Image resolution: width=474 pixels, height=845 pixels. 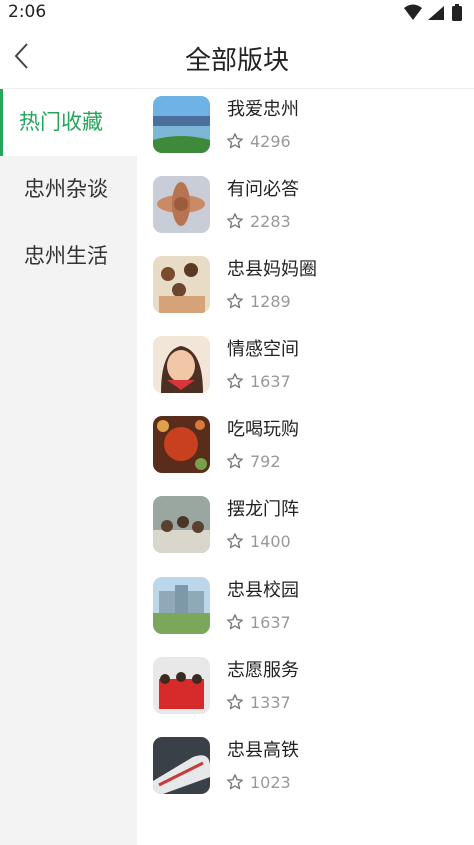 What do you see at coordinates (305, 531) in the screenshot?
I see `board-row: 摆龙门阵 1400` at bounding box center [305, 531].